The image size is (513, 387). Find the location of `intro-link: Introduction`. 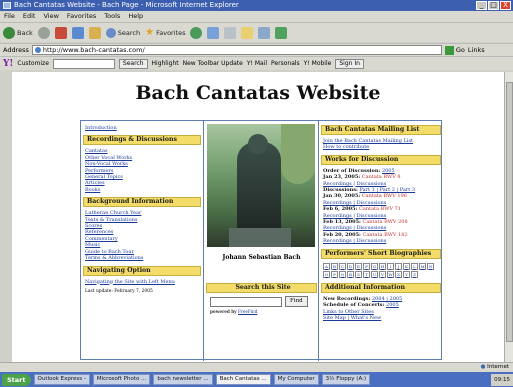

intro-link: Introduction is located at coordinates (144, 128).